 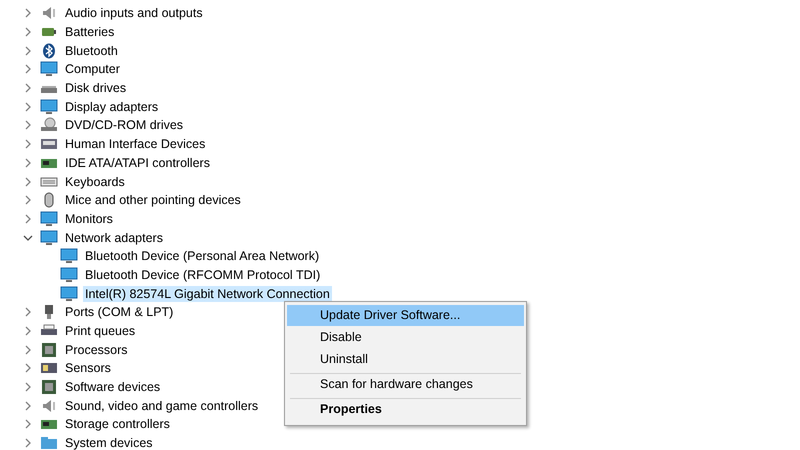 I want to click on tree-item: Audio inputs and outputs, so click(x=134, y=13).